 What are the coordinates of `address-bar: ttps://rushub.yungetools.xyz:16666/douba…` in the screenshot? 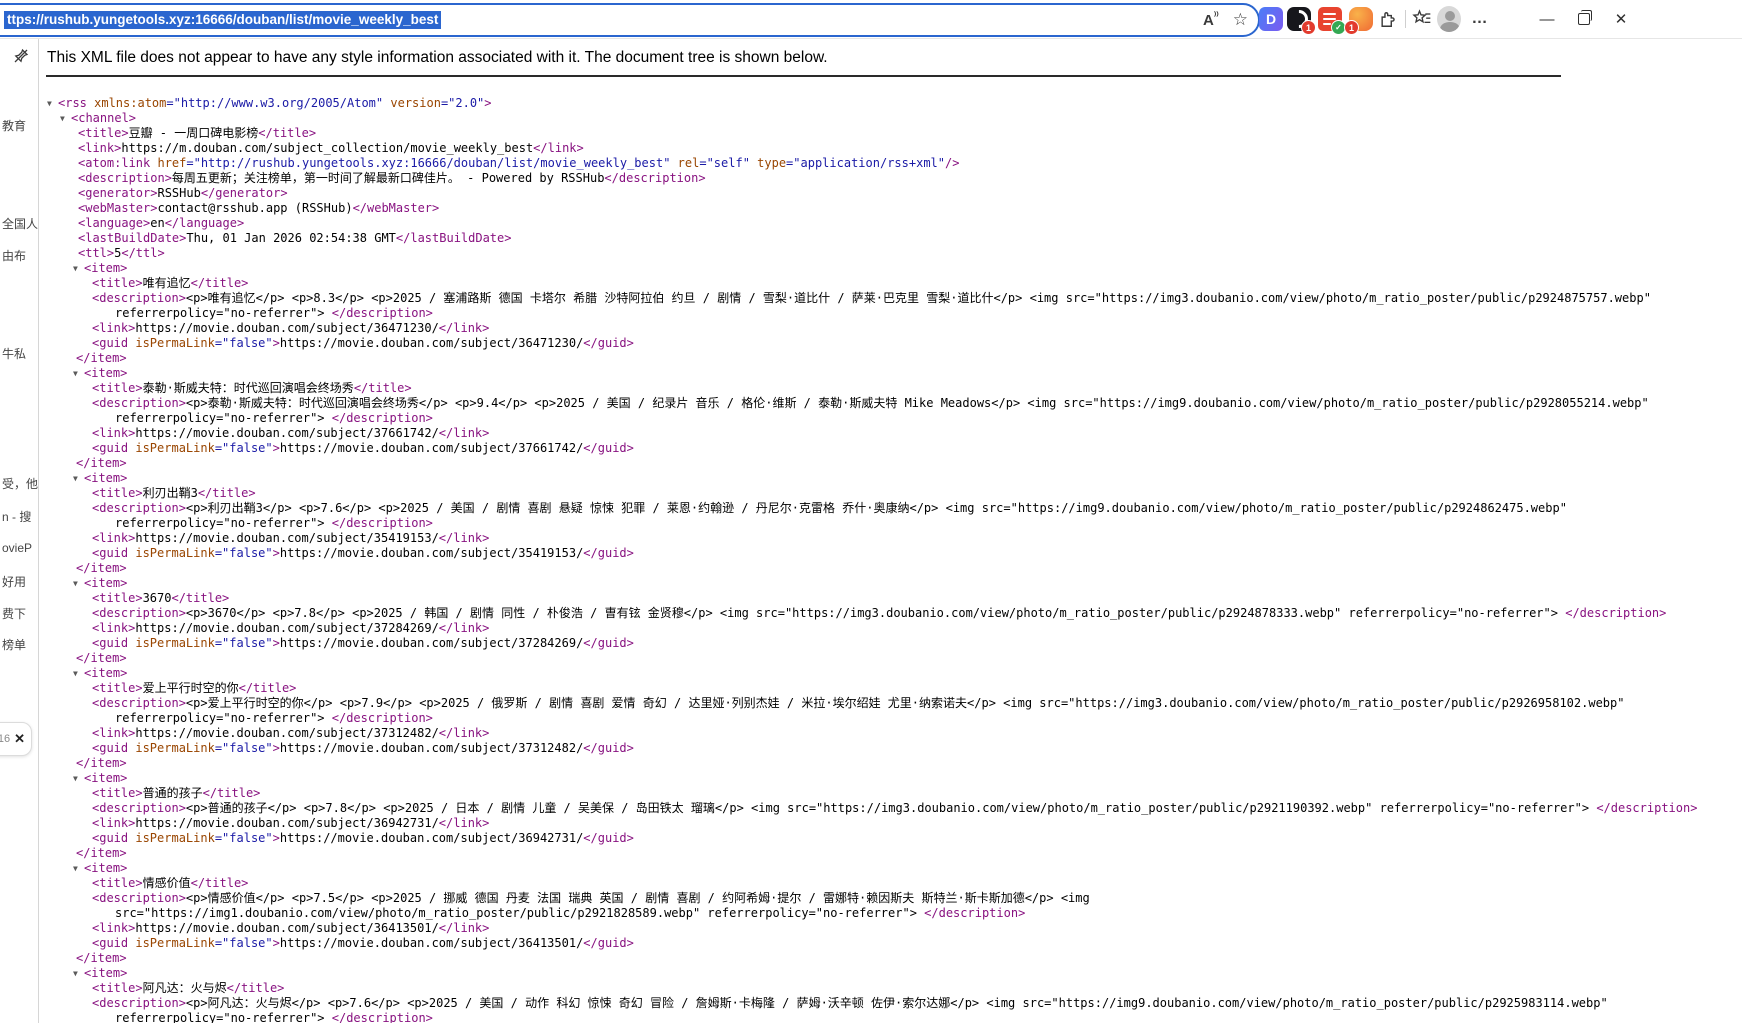 It's located at (630, 20).